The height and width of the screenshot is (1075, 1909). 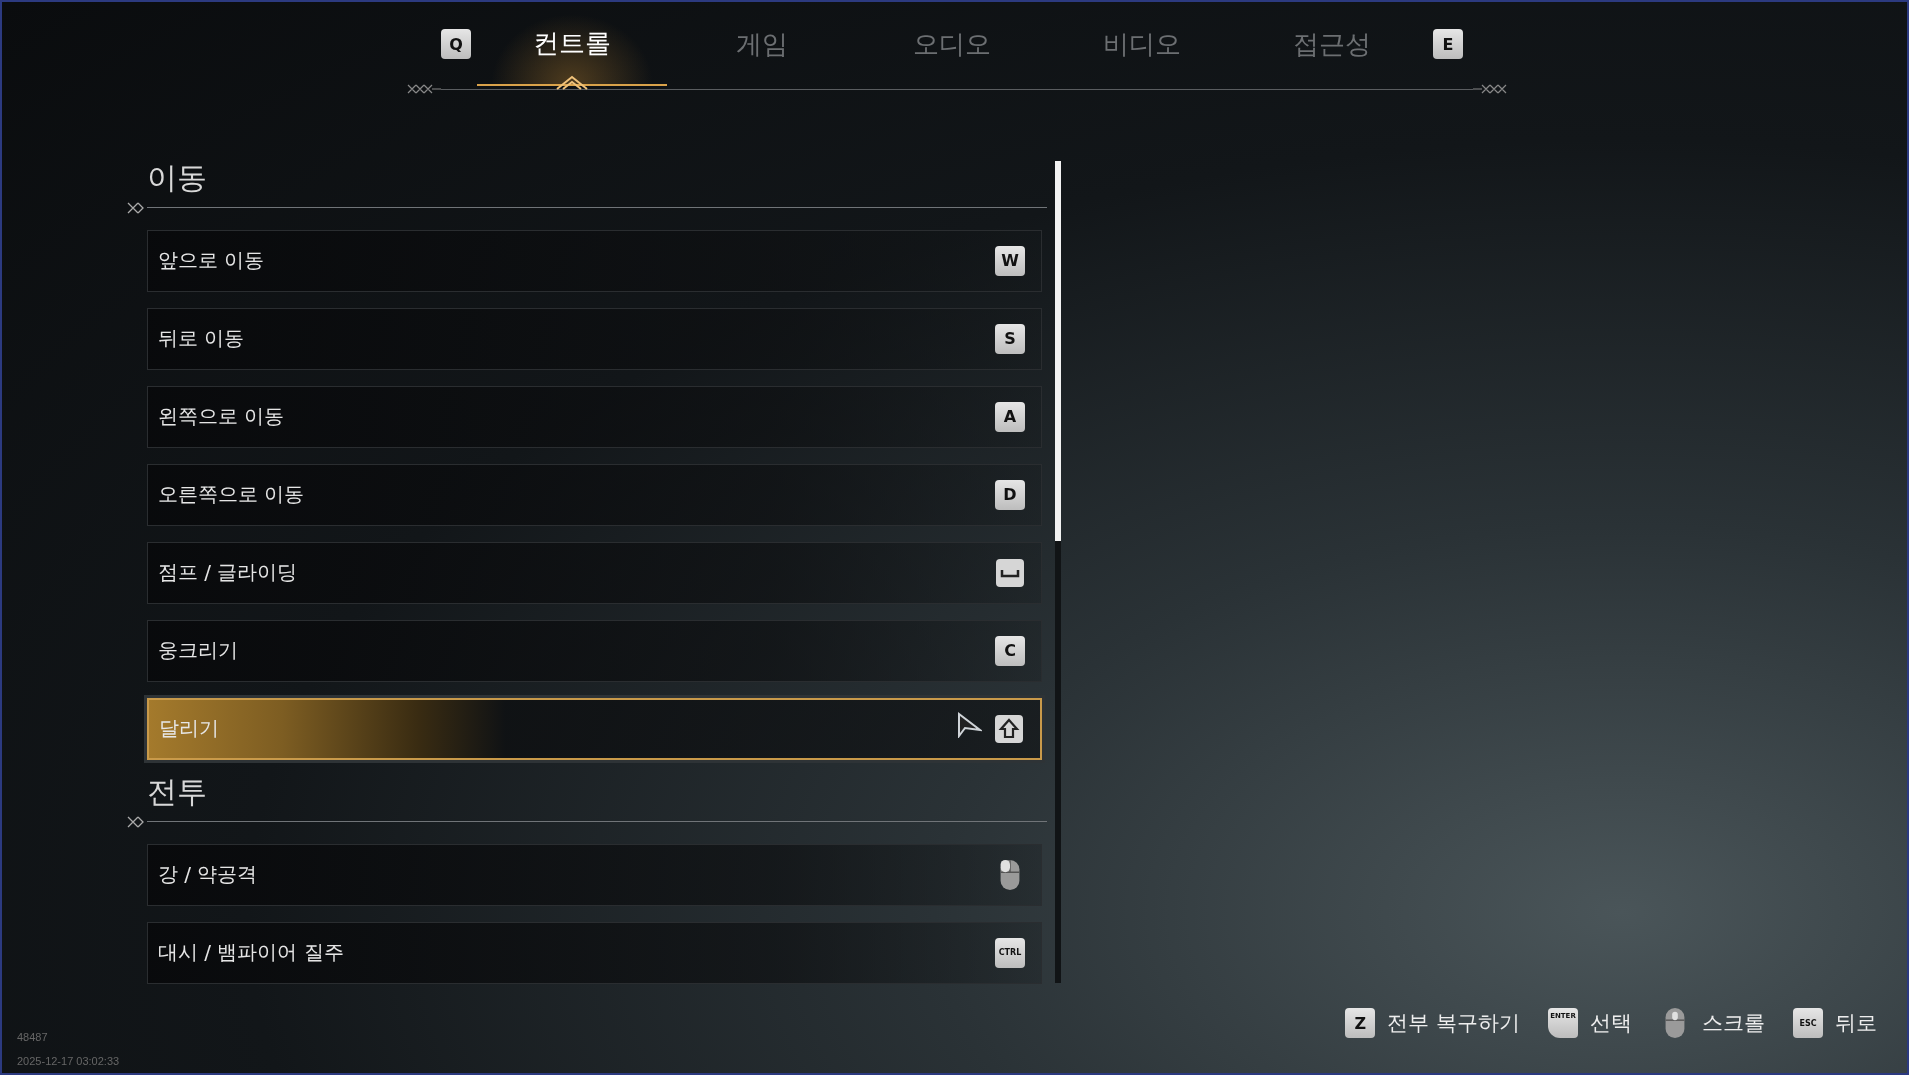 What do you see at coordinates (177, 791) in the screenshot?
I see `section-title: 전투` at bounding box center [177, 791].